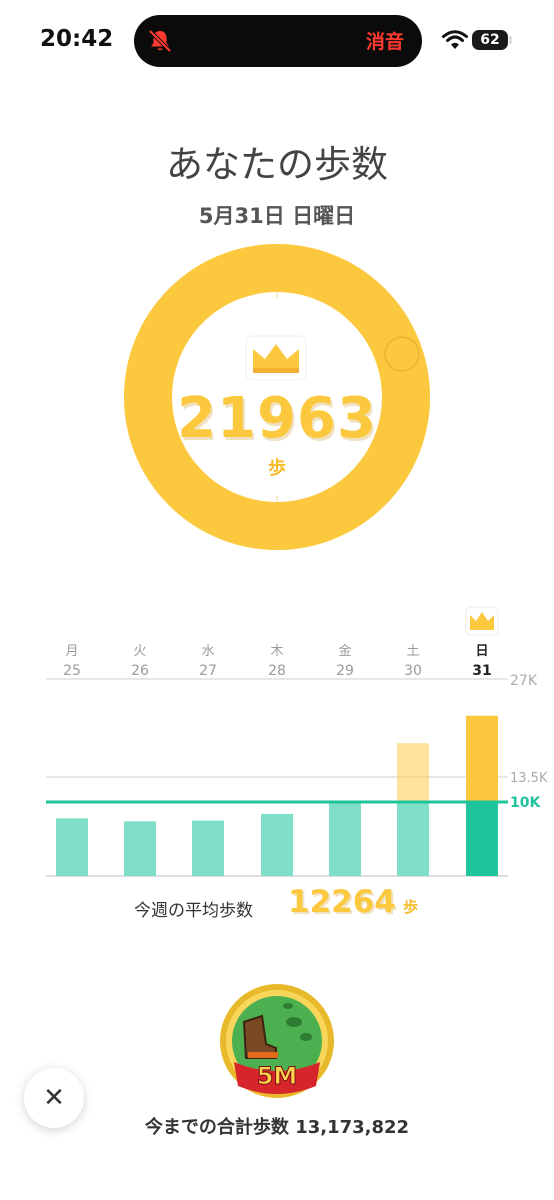 The height and width of the screenshot is (1200, 554). What do you see at coordinates (277, 164) in the screenshot?
I see `page-title: あなたの歩数` at bounding box center [277, 164].